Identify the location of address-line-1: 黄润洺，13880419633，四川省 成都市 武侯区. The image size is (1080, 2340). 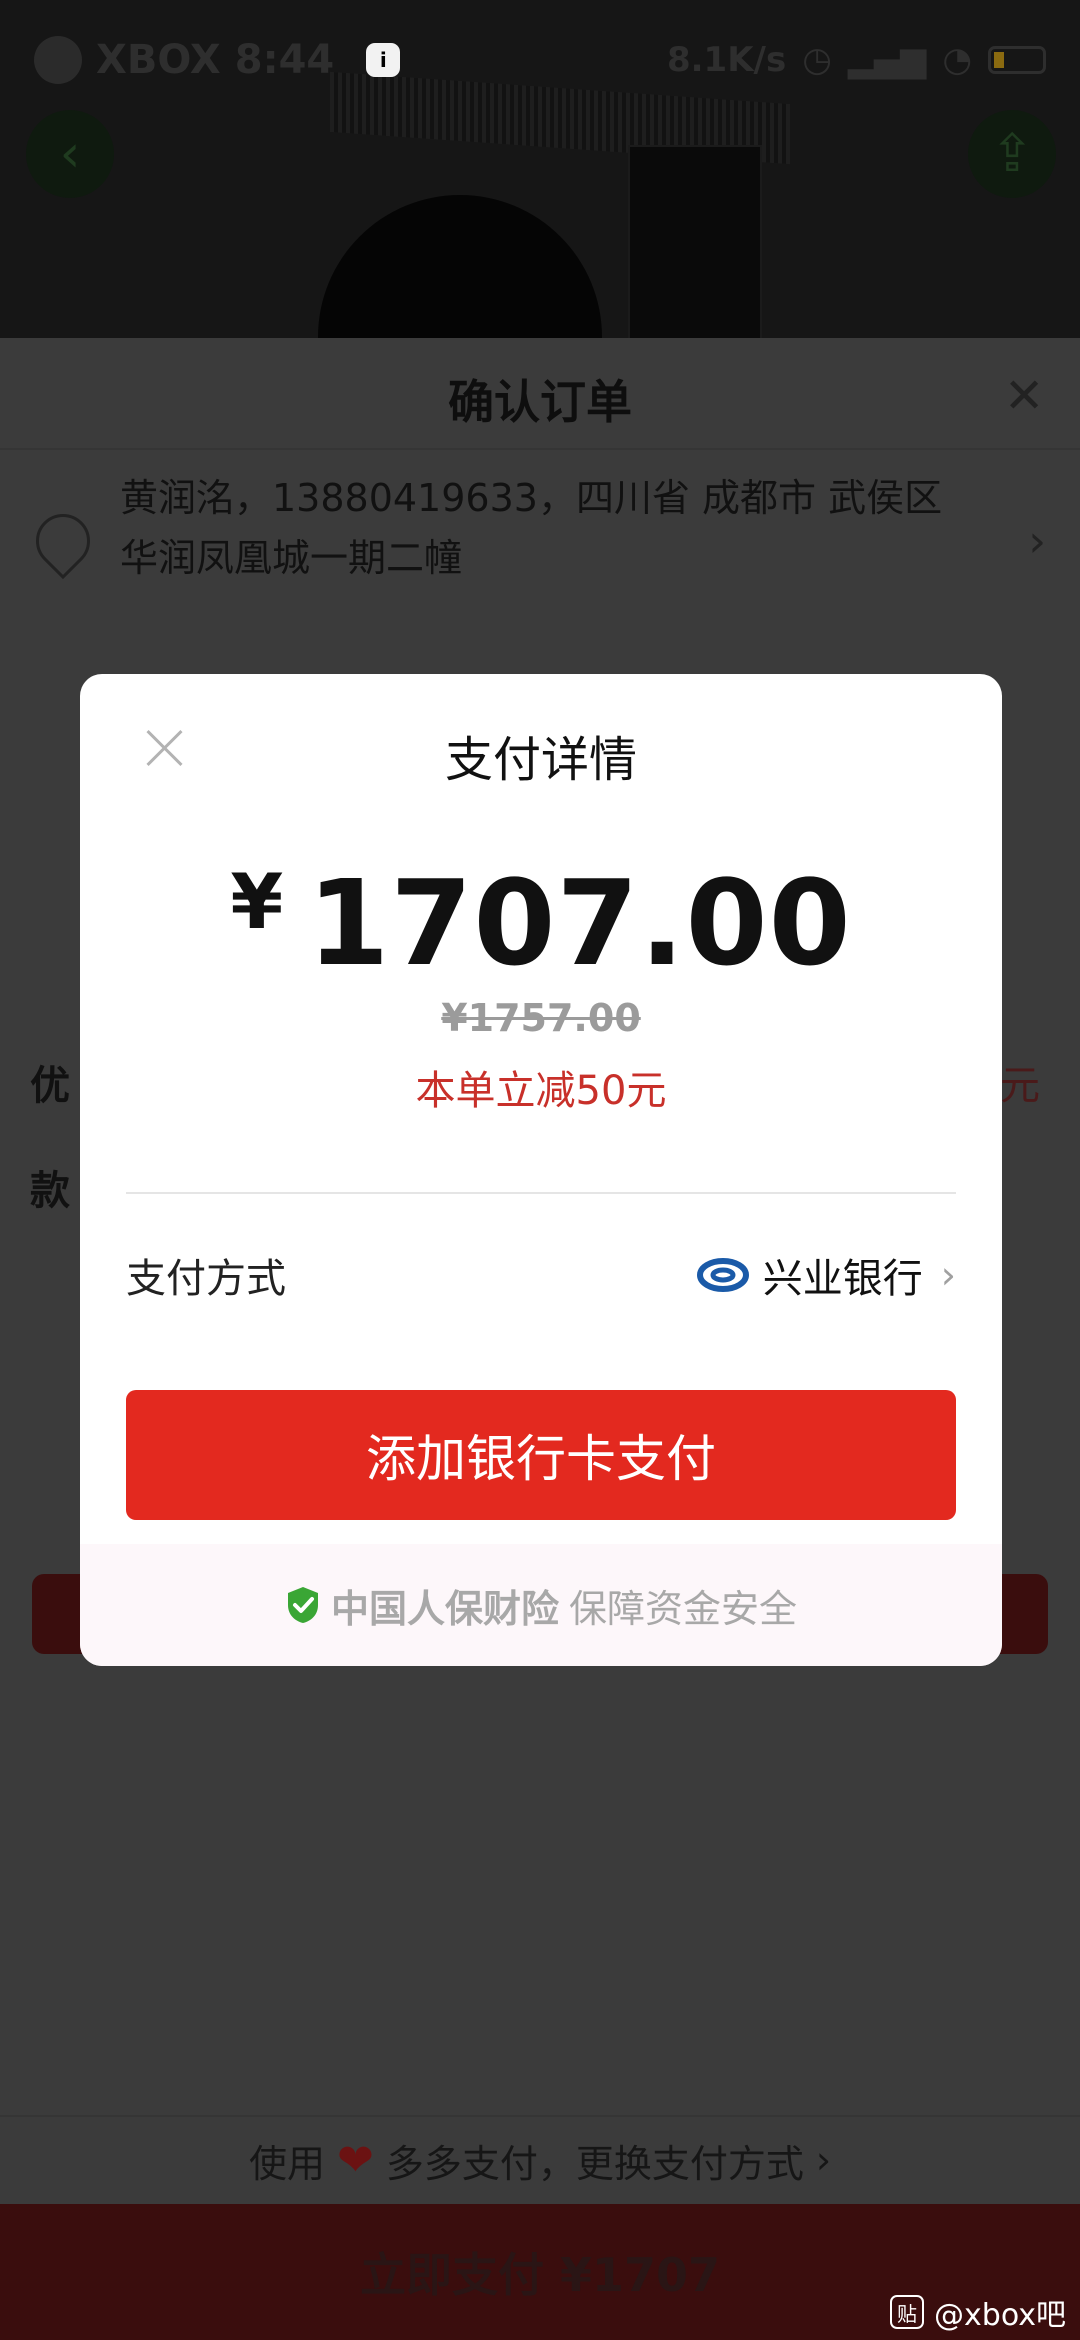
(531, 498).